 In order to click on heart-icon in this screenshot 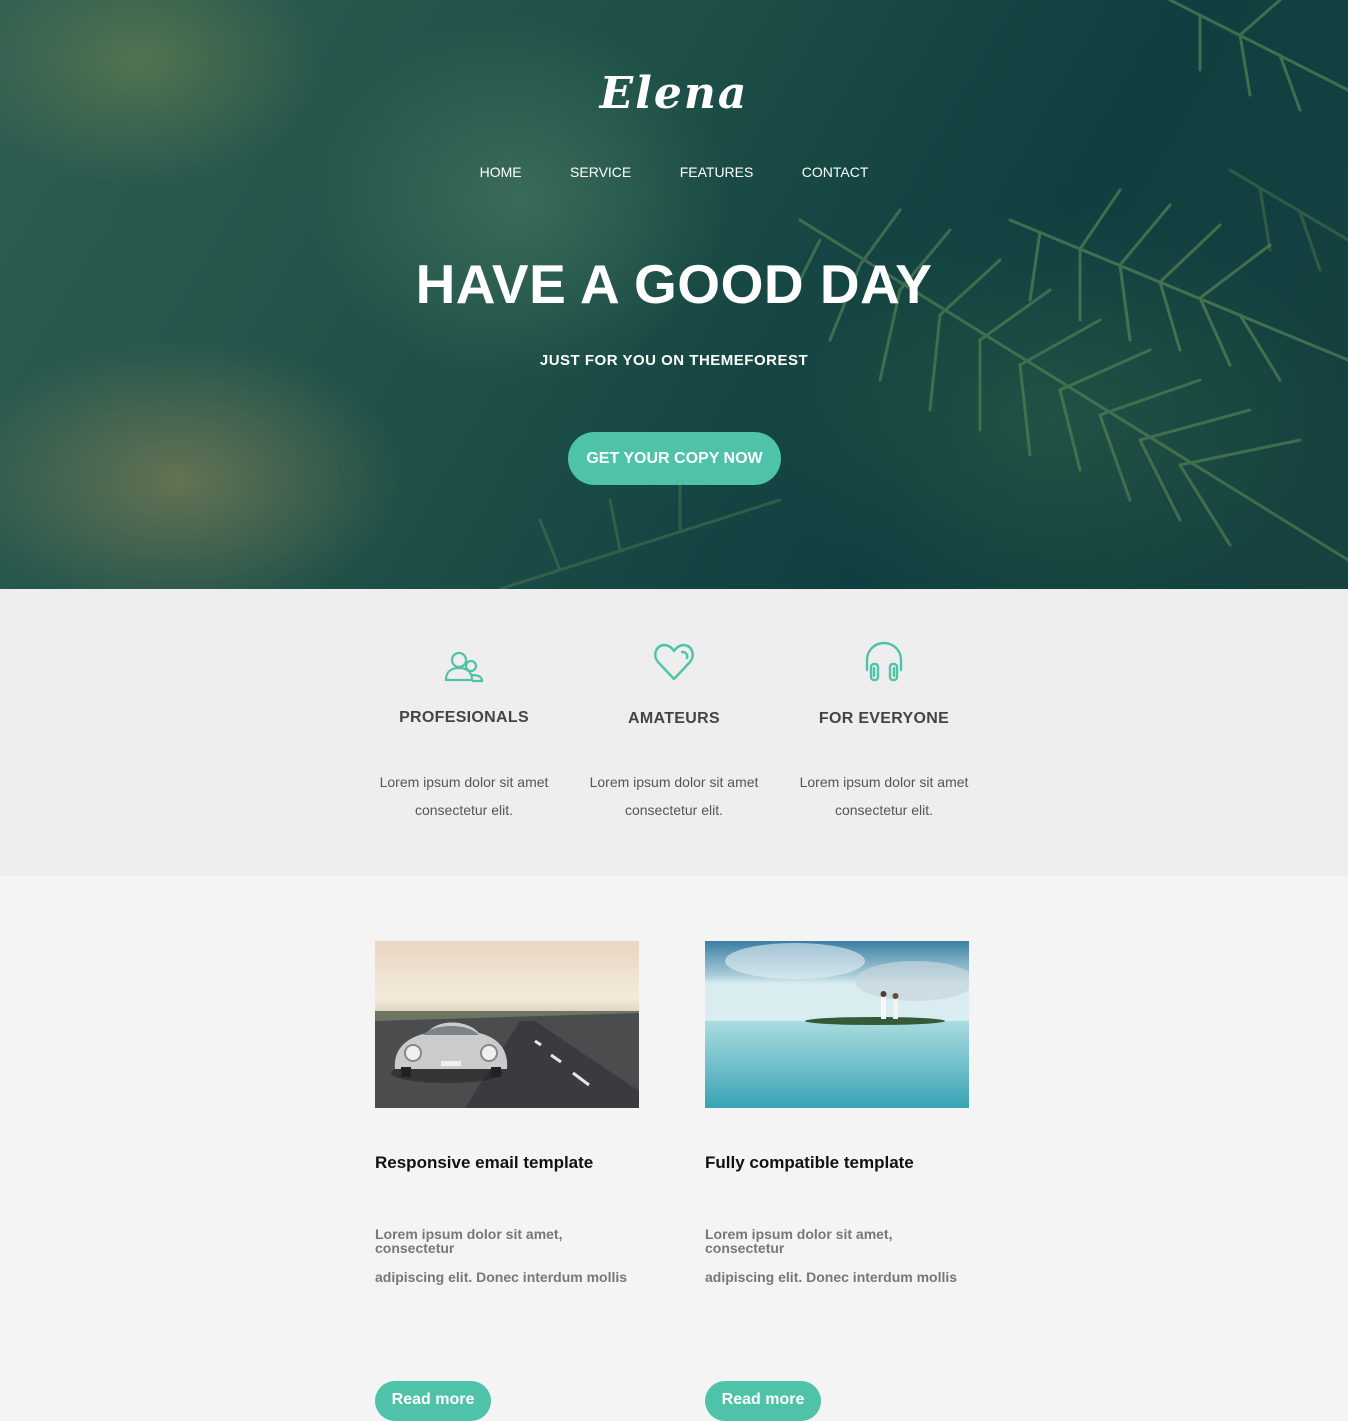, I will do `click(674, 662)`.